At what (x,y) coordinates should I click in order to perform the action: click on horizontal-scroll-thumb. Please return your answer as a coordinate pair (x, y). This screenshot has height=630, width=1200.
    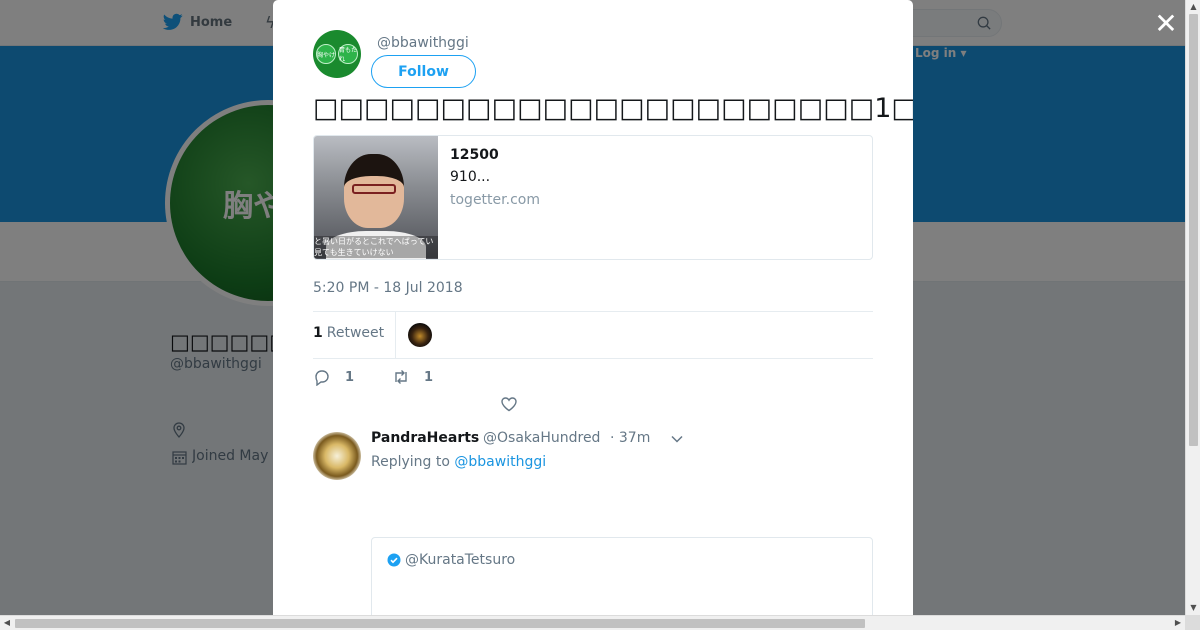
    Looking at the image, I should click on (440, 623).